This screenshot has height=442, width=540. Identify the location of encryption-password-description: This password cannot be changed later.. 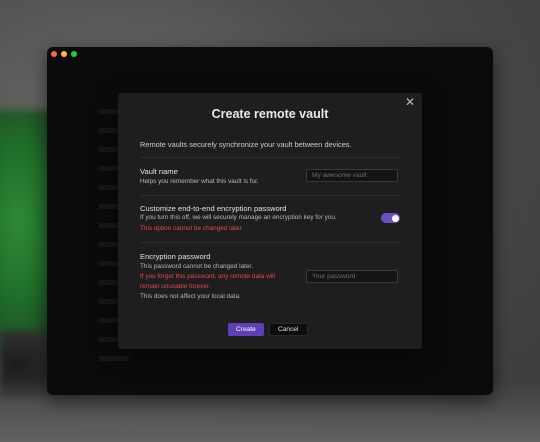
(196, 266).